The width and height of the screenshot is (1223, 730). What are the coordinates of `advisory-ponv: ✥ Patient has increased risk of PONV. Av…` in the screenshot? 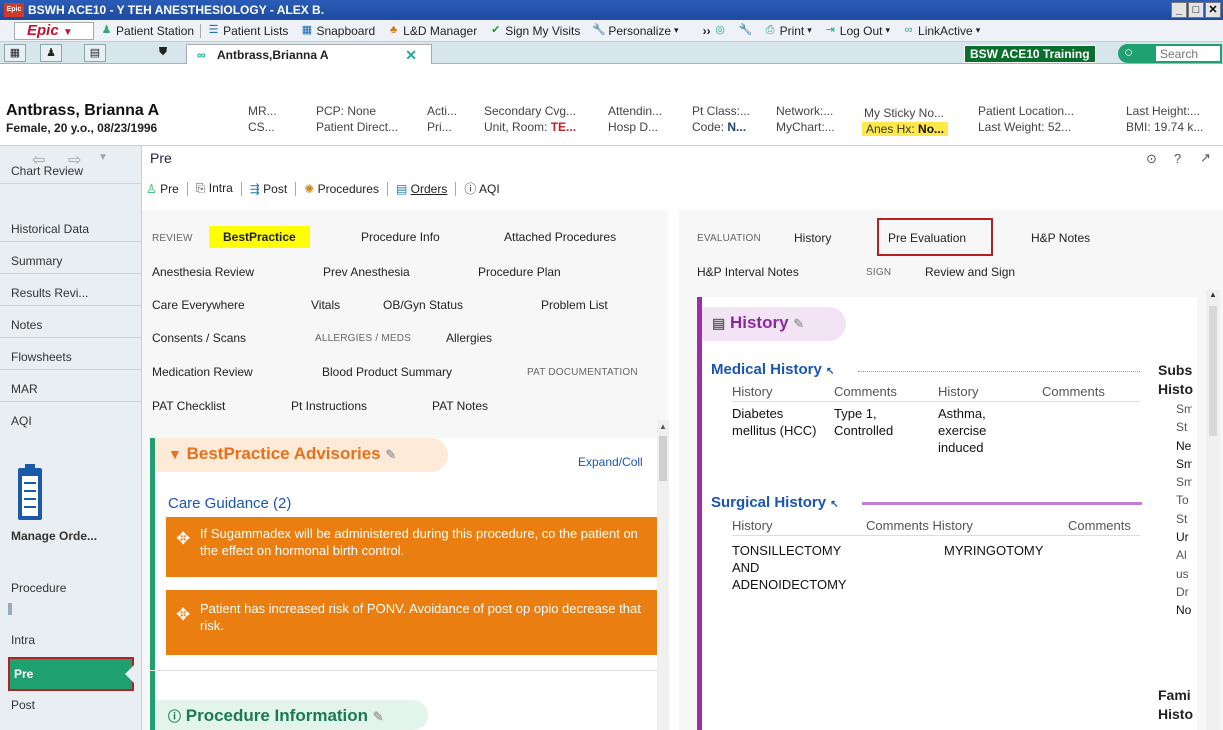 It's located at (412, 622).